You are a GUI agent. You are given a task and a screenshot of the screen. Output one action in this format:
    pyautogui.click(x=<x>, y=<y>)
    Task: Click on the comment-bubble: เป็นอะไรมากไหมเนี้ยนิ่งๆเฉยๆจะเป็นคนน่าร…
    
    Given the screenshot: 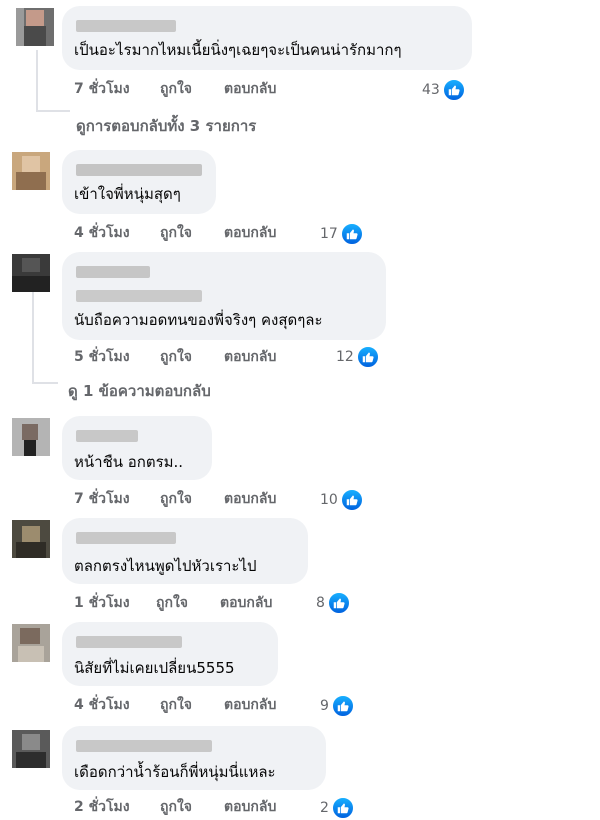 What is the action you would take?
    pyautogui.click(x=267, y=38)
    